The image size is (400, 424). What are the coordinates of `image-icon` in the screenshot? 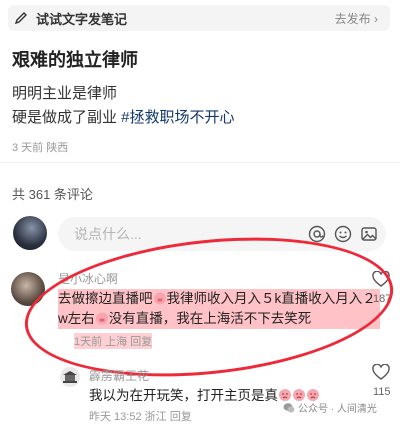 It's located at (369, 234).